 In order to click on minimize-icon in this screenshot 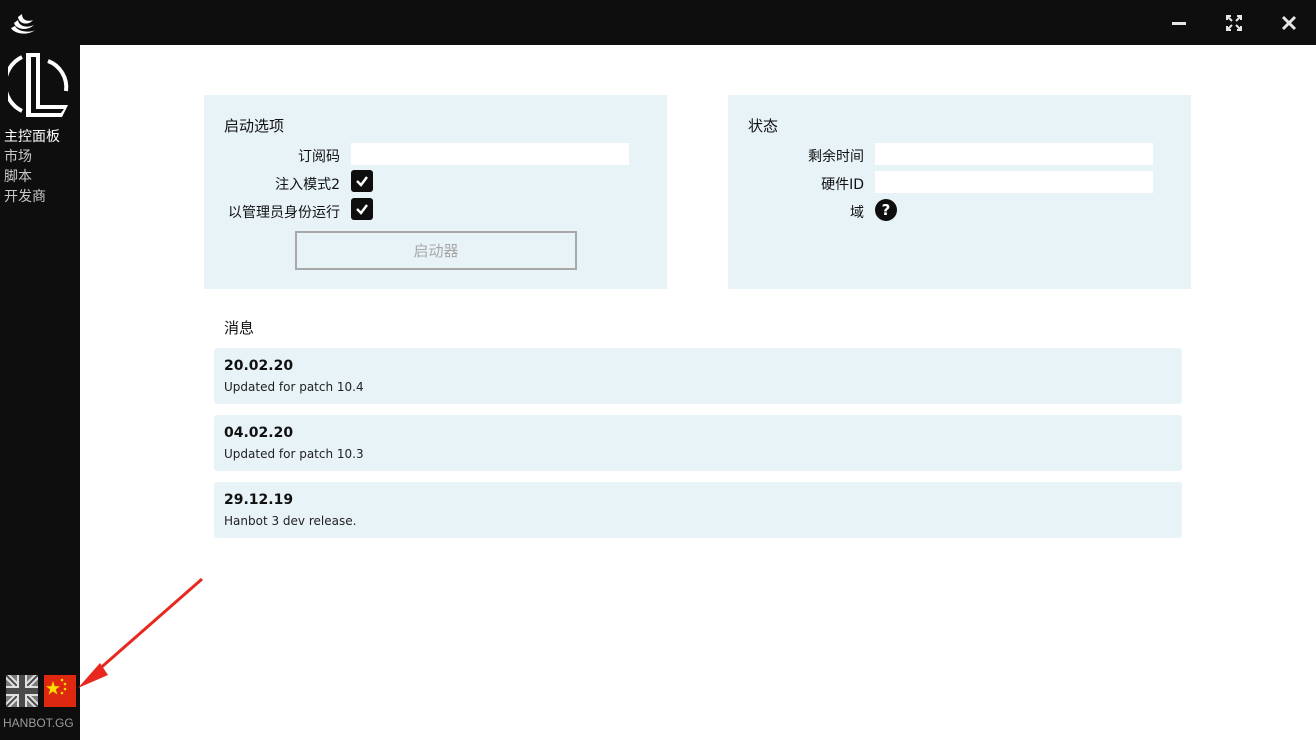, I will do `click(1179, 23)`.